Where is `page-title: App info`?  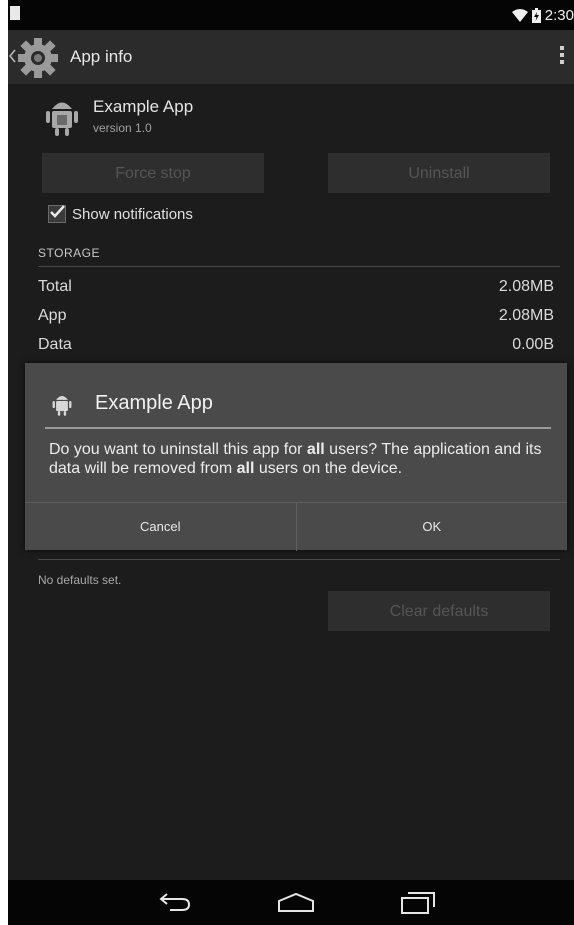 page-title: App info is located at coordinates (101, 56).